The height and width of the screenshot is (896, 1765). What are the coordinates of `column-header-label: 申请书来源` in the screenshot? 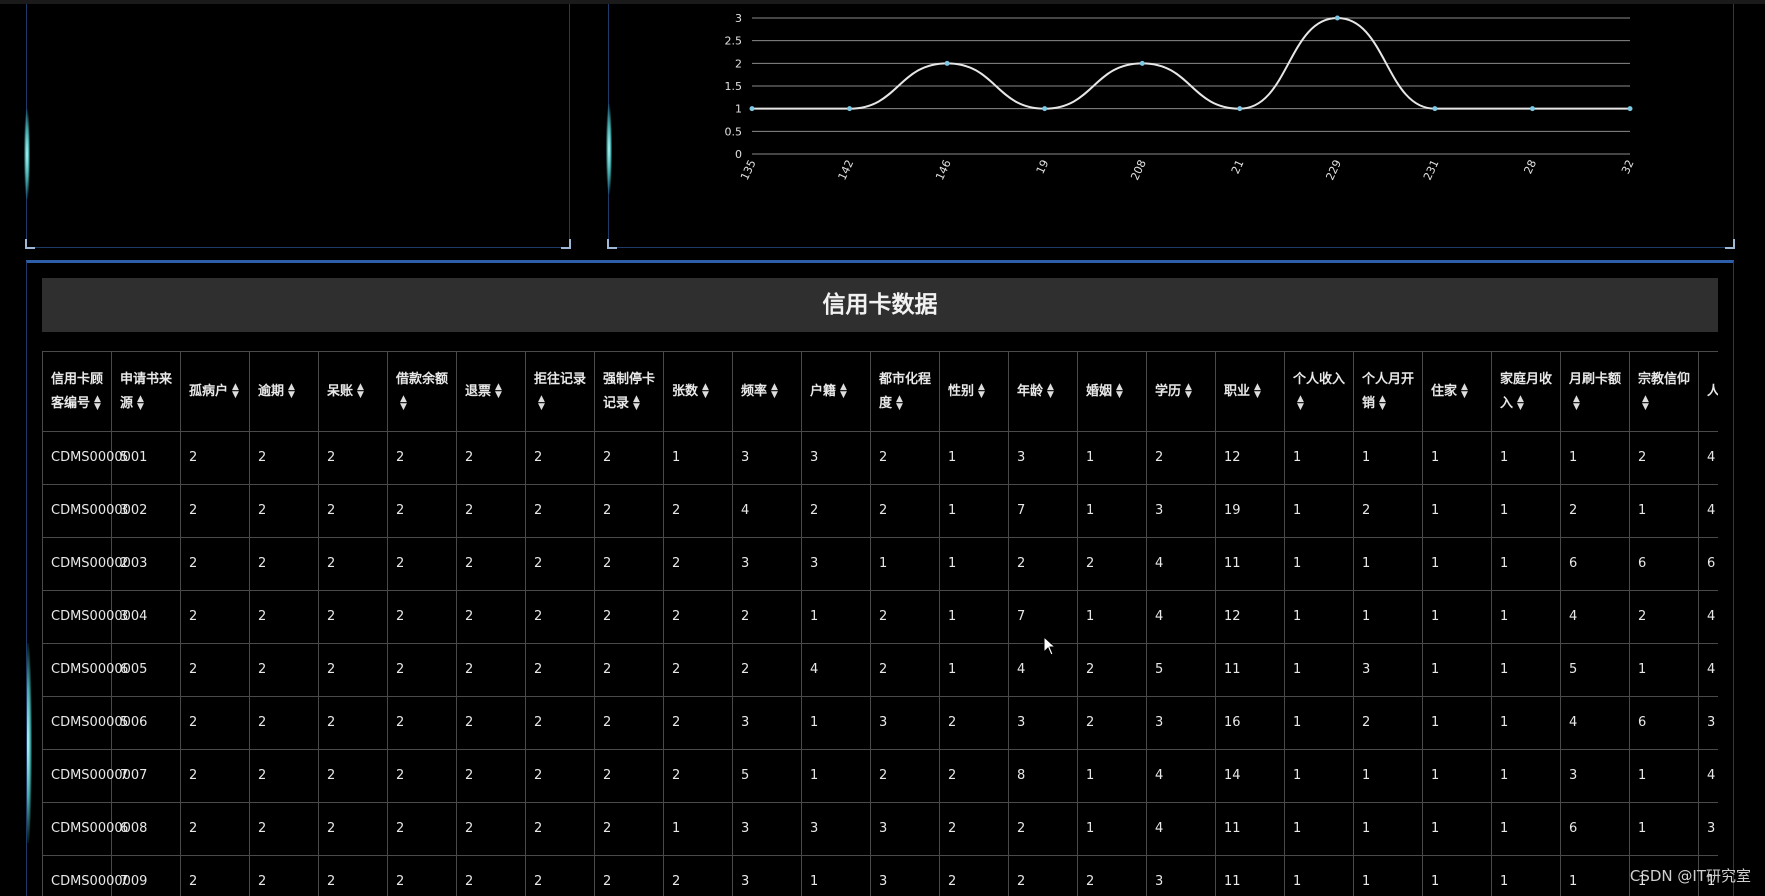 It's located at (146, 391).